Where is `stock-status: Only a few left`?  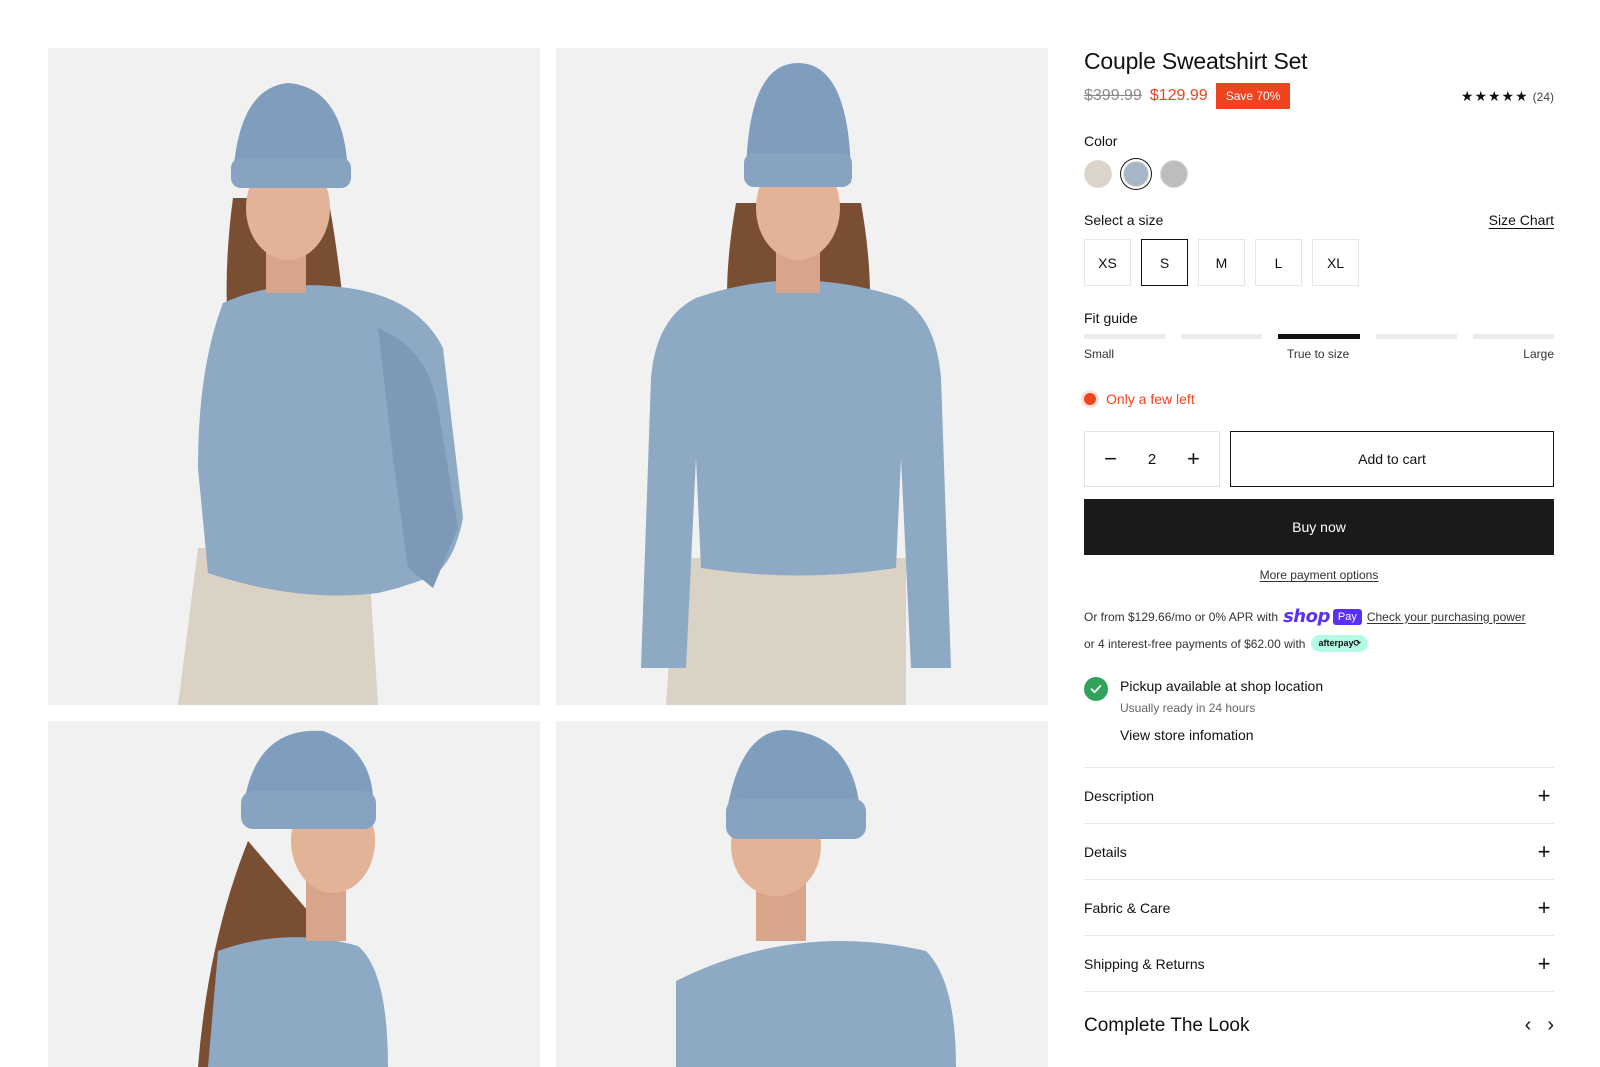
stock-status: Only a few left is located at coordinates (1319, 399).